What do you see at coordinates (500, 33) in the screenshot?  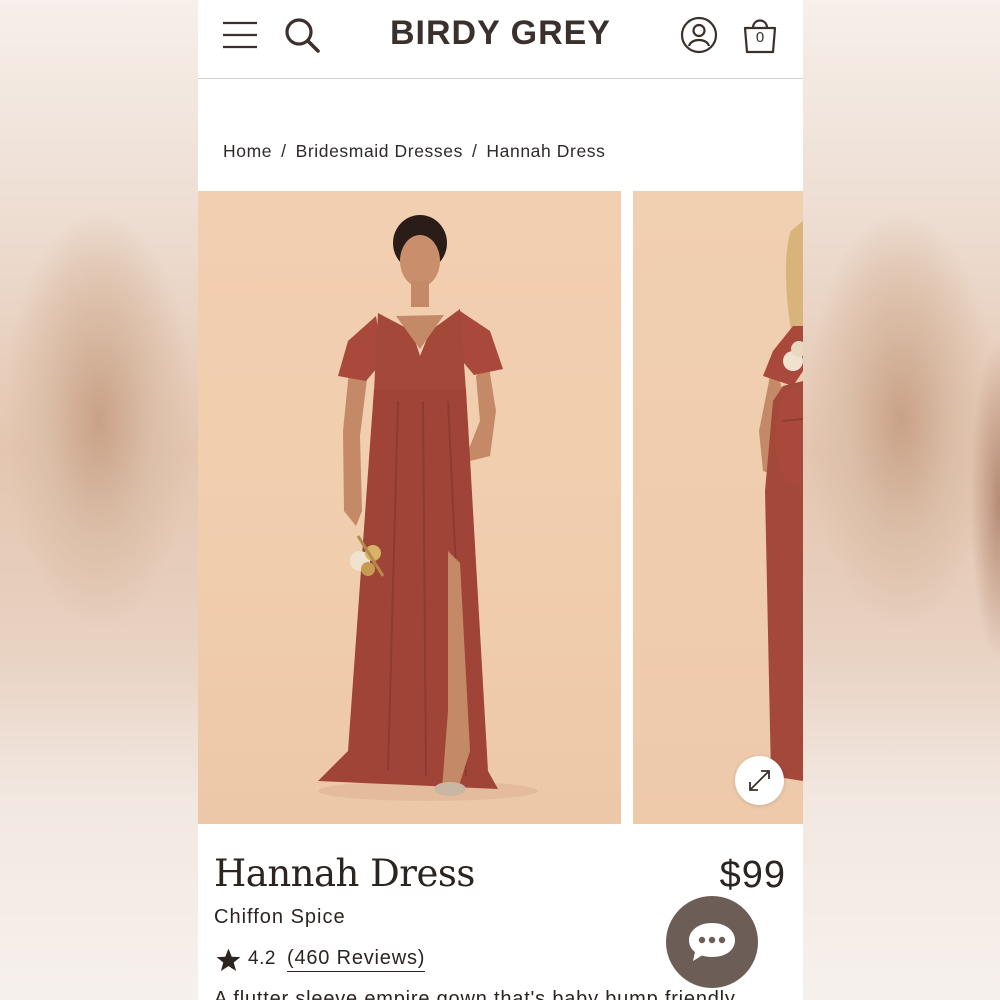 I see `brand-logo: BIRDY GREY` at bounding box center [500, 33].